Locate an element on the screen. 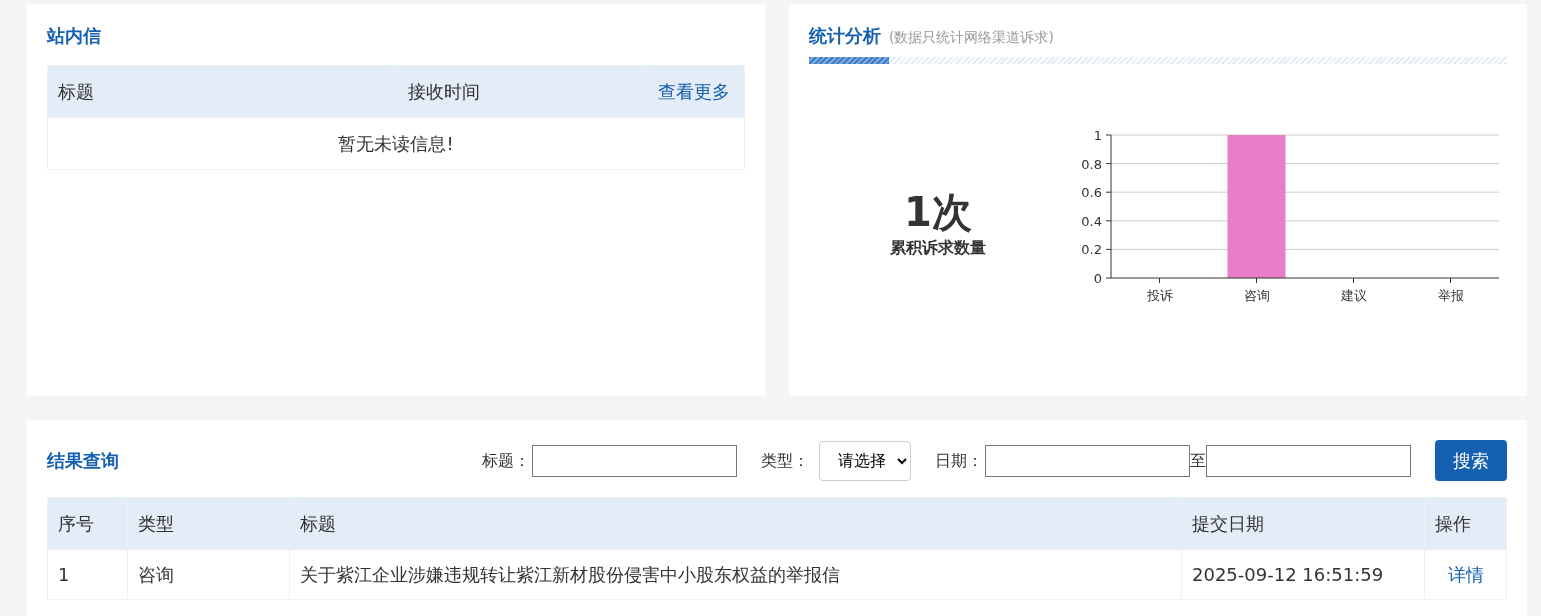 The height and width of the screenshot is (616, 1541). panel-title: 结果查询 is located at coordinates (83, 461).